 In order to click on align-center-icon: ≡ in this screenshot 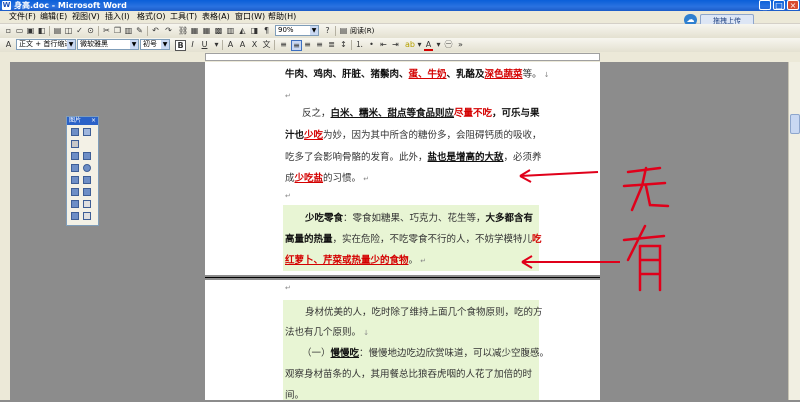, I will do `click(307, 44)`.